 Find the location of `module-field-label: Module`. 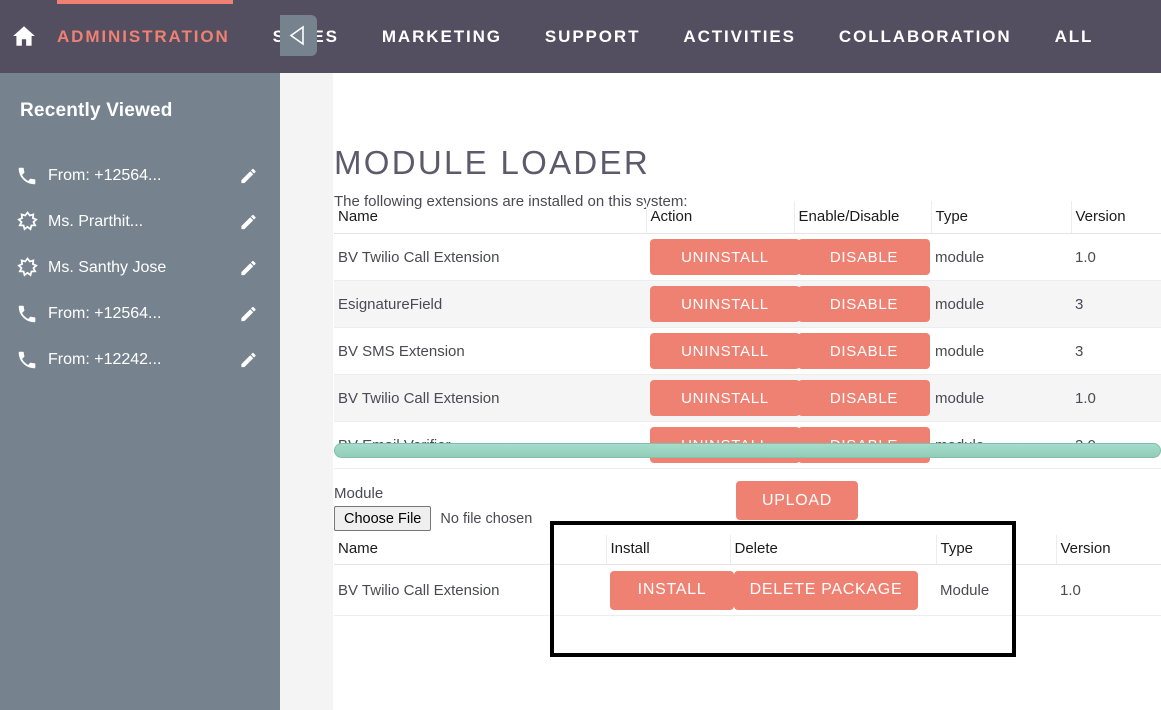

module-field-label: Module is located at coordinates (359, 493).